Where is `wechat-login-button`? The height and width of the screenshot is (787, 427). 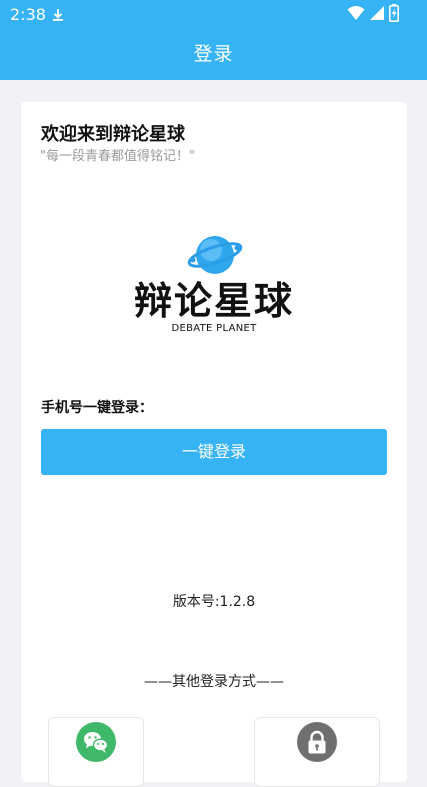 wechat-login-button is located at coordinates (96, 752).